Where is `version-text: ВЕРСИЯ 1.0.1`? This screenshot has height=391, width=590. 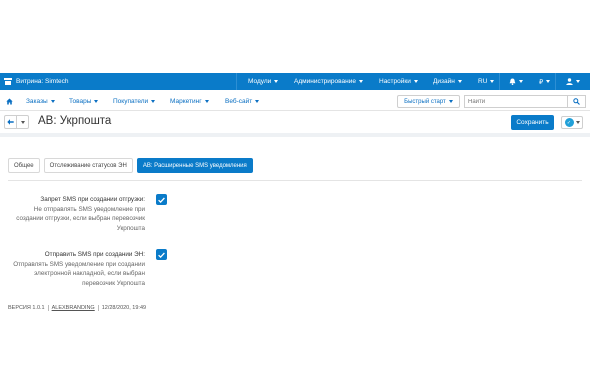 version-text: ВЕРСИЯ 1.0.1 is located at coordinates (26, 308).